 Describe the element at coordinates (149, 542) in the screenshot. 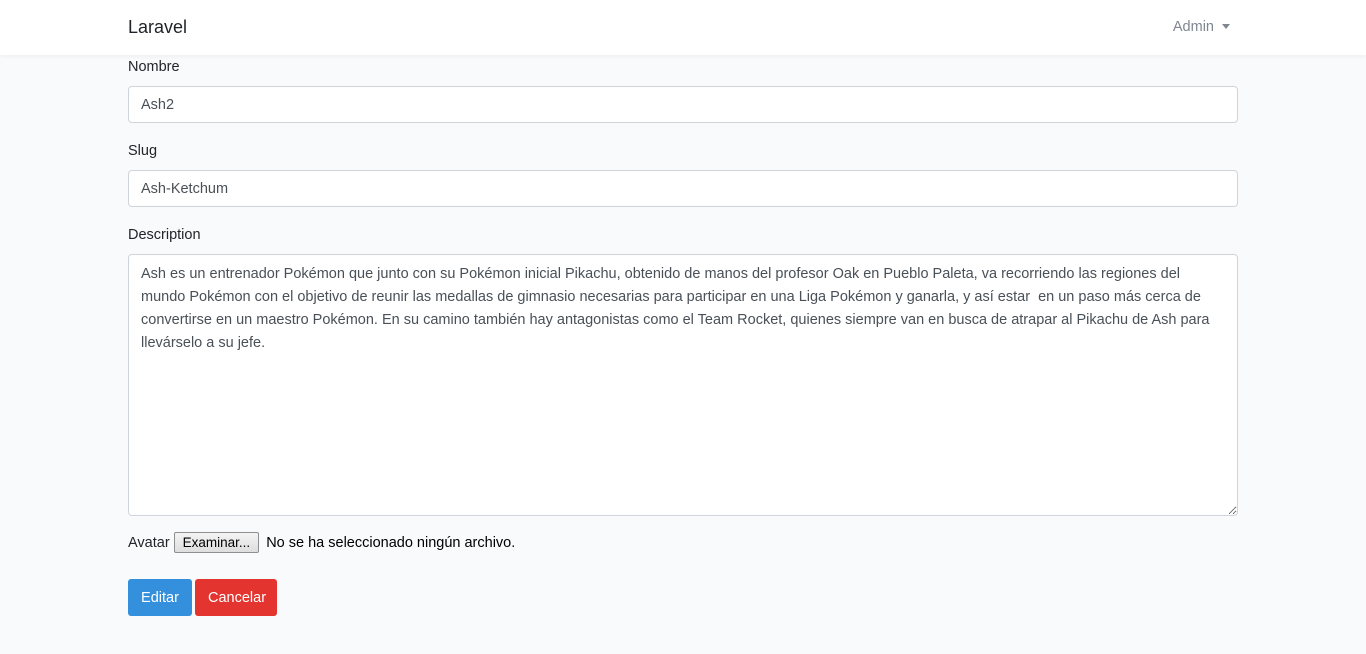

I see `avatar-label: Avatar` at that location.